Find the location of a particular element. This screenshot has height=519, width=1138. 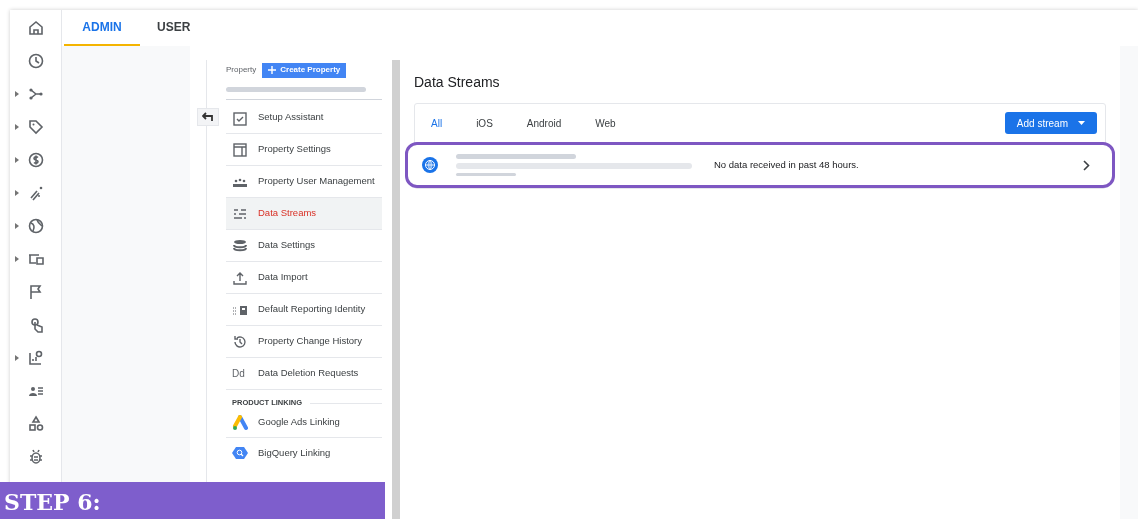

dd-icon: Dd is located at coordinates (240, 373).